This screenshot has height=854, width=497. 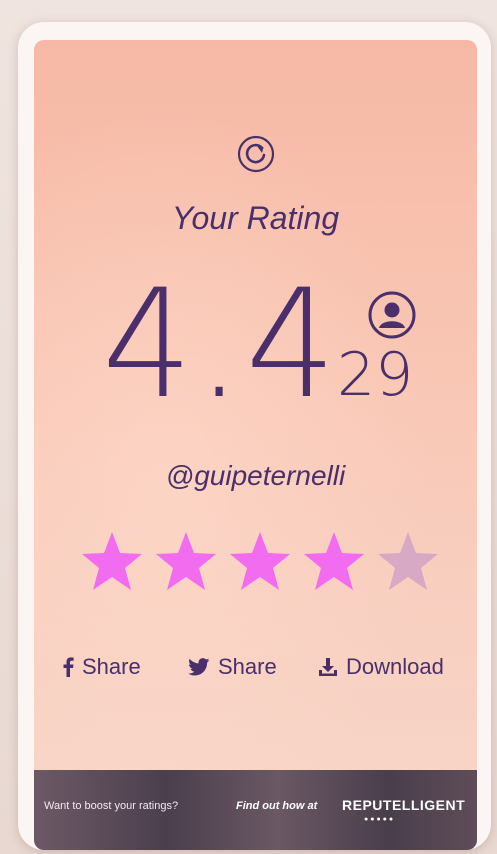 What do you see at coordinates (111, 806) in the screenshot?
I see `promo-text: Want to boost your ratings?` at bounding box center [111, 806].